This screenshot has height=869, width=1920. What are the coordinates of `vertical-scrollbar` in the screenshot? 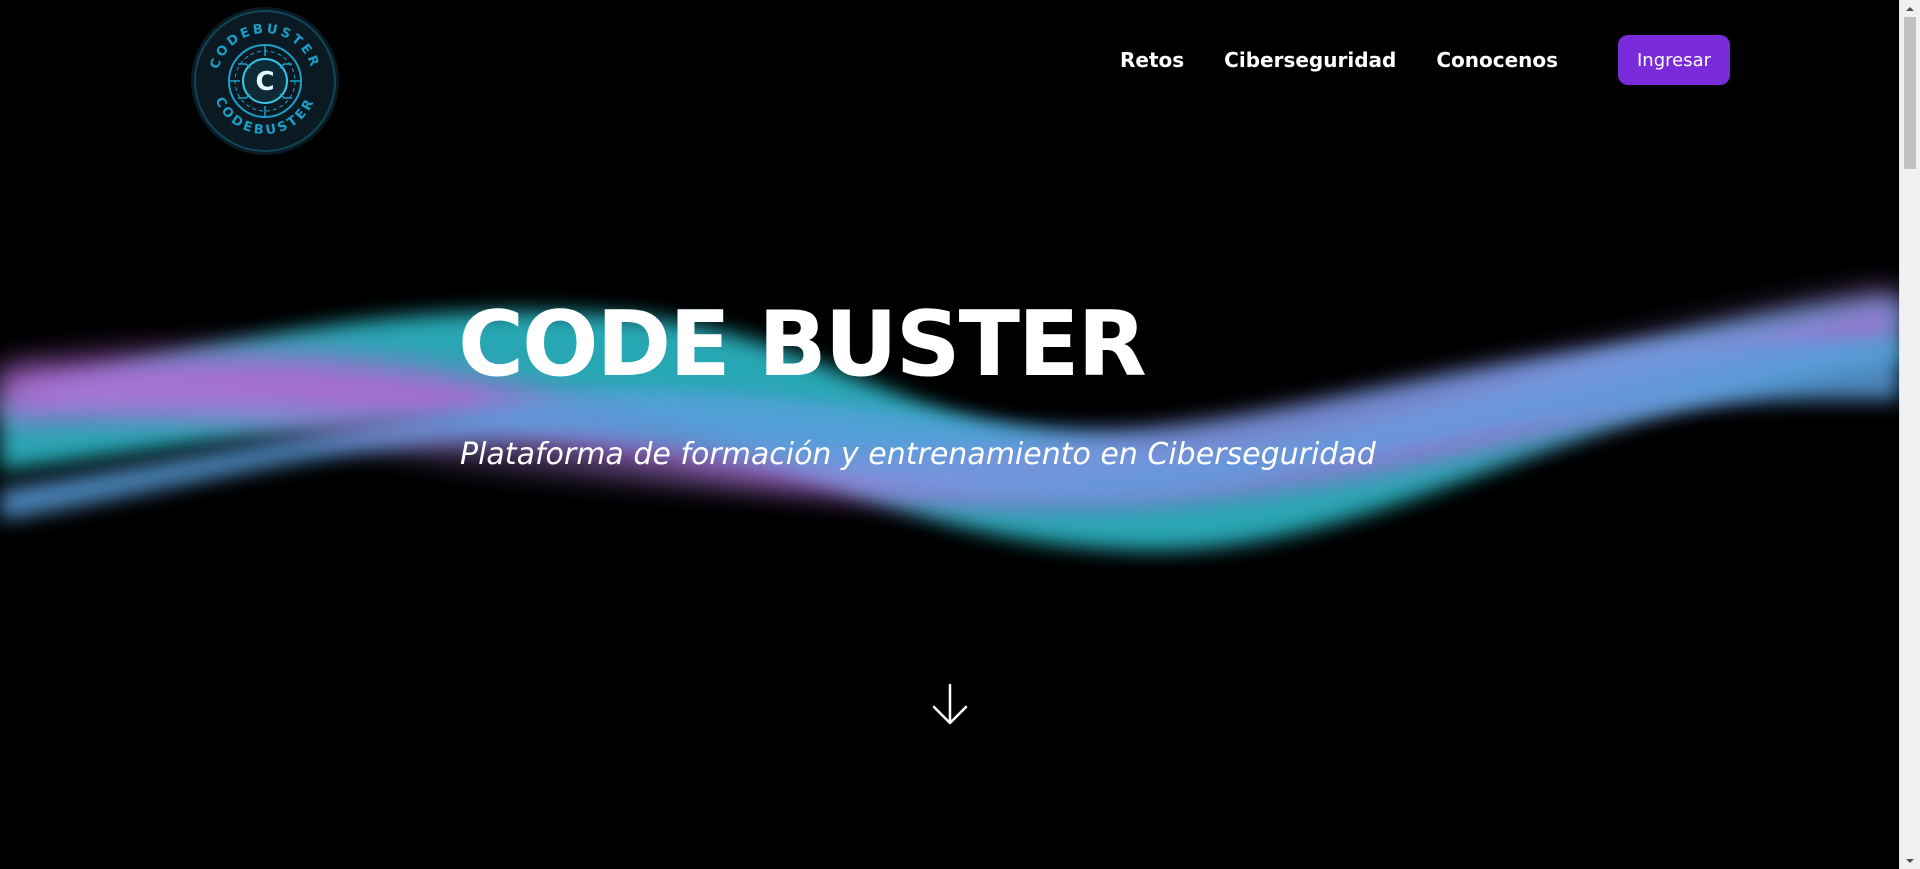 It's located at (1909, 434).